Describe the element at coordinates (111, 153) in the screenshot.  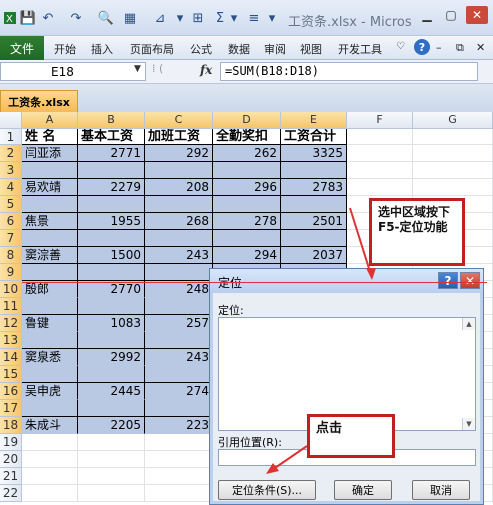
I see `table-cell: 2771` at that location.